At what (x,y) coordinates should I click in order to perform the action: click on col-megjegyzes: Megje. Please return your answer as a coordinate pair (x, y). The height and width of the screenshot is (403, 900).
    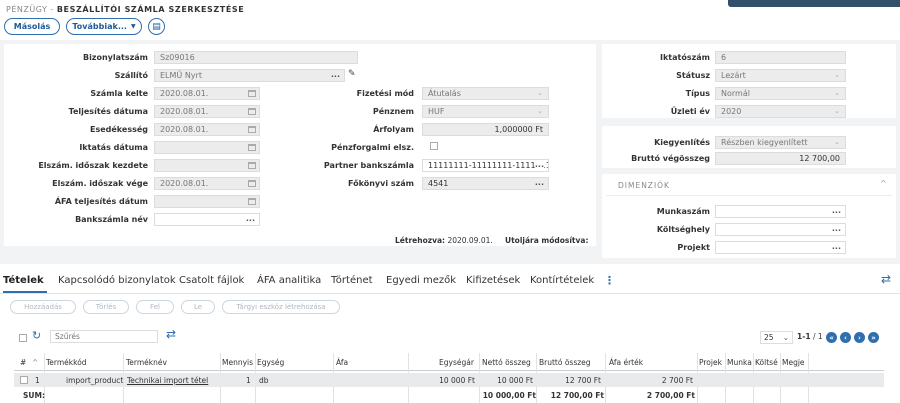
    Looking at the image, I should click on (793, 362).